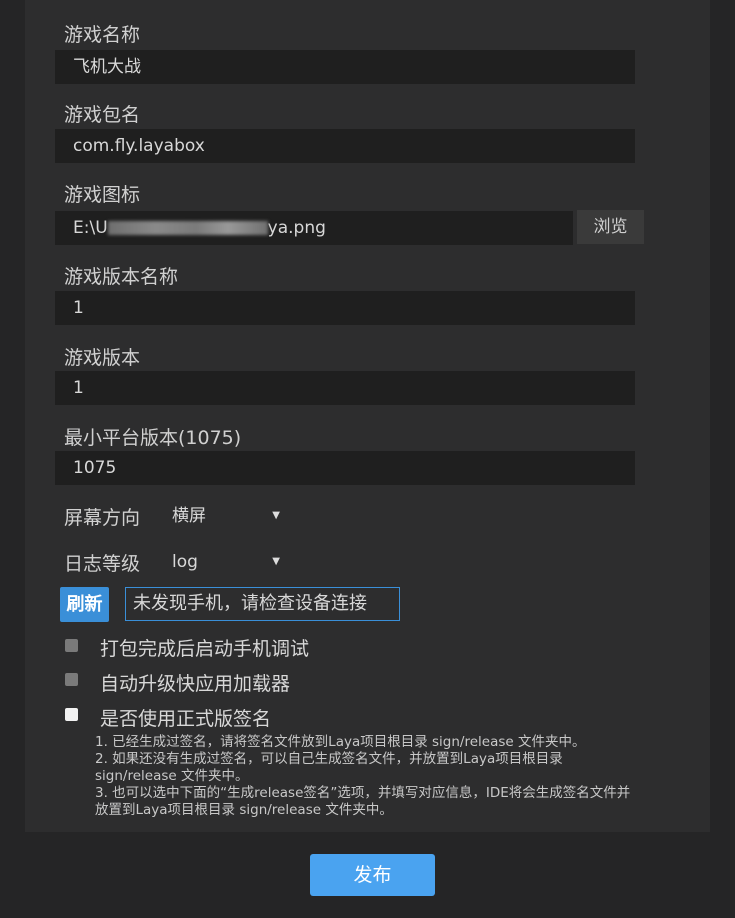 The height and width of the screenshot is (918, 735). I want to click on browse-button: 浏览, so click(610, 227).